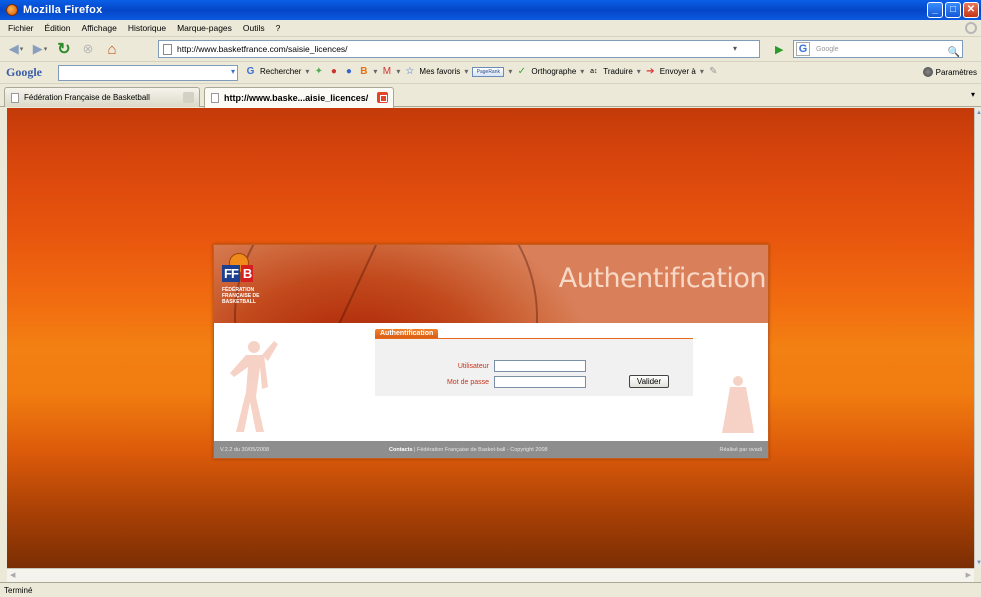 The image size is (981, 597). Describe the element at coordinates (363, 71) in the screenshot. I see `blogger-icon: B` at that location.